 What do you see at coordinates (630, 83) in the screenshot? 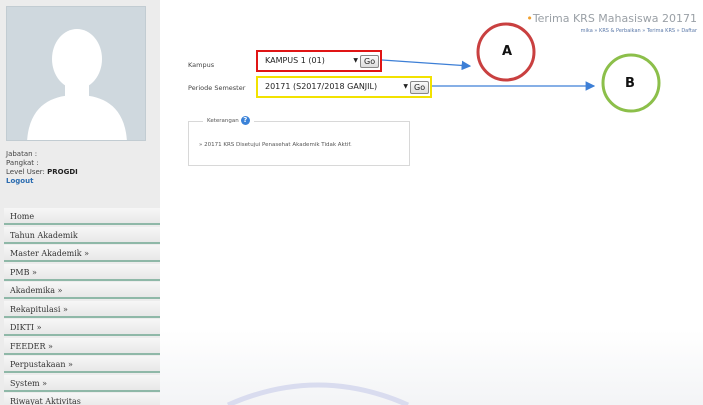
I see `annotation-label-b: B` at bounding box center [630, 83].